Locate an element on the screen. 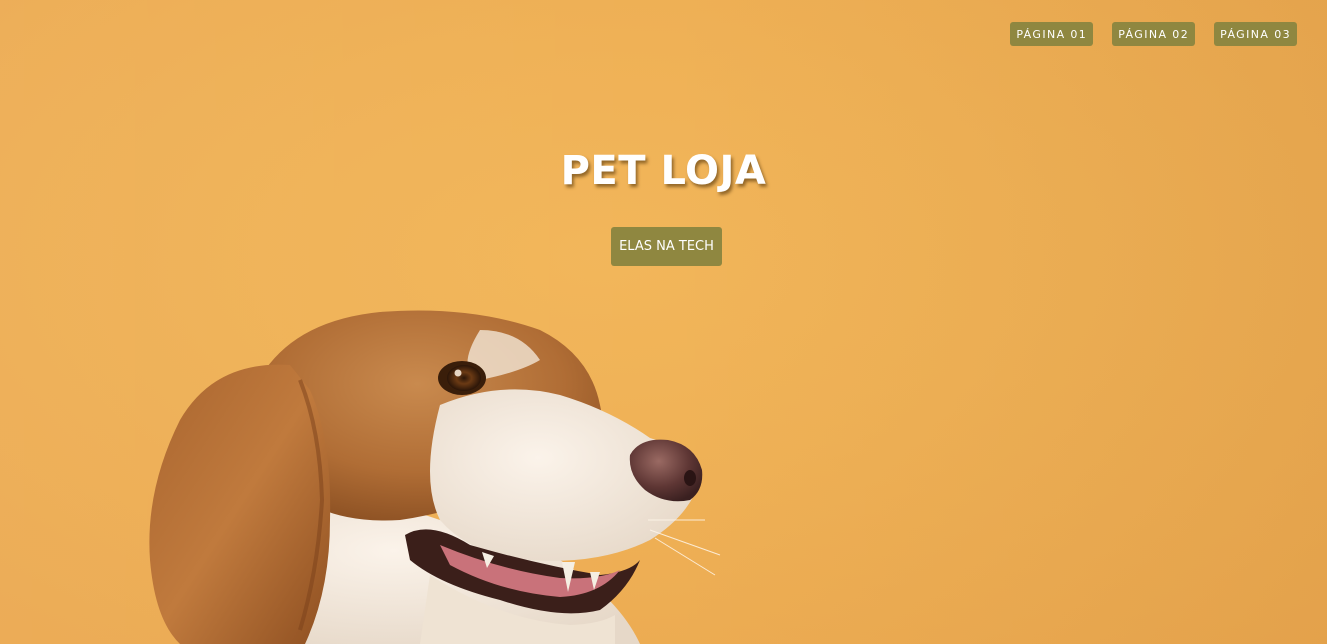 The height and width of the screenshot is (644, 1327). dog-ear is located at coordinates (240, 504).